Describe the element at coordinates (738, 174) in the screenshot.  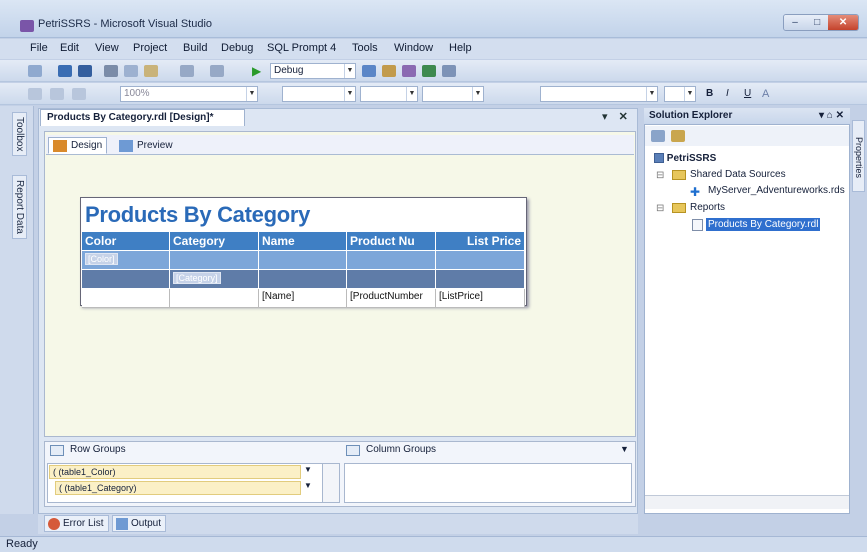
I see `tree-shared-data-sources: Shared Data Sources` at that location.